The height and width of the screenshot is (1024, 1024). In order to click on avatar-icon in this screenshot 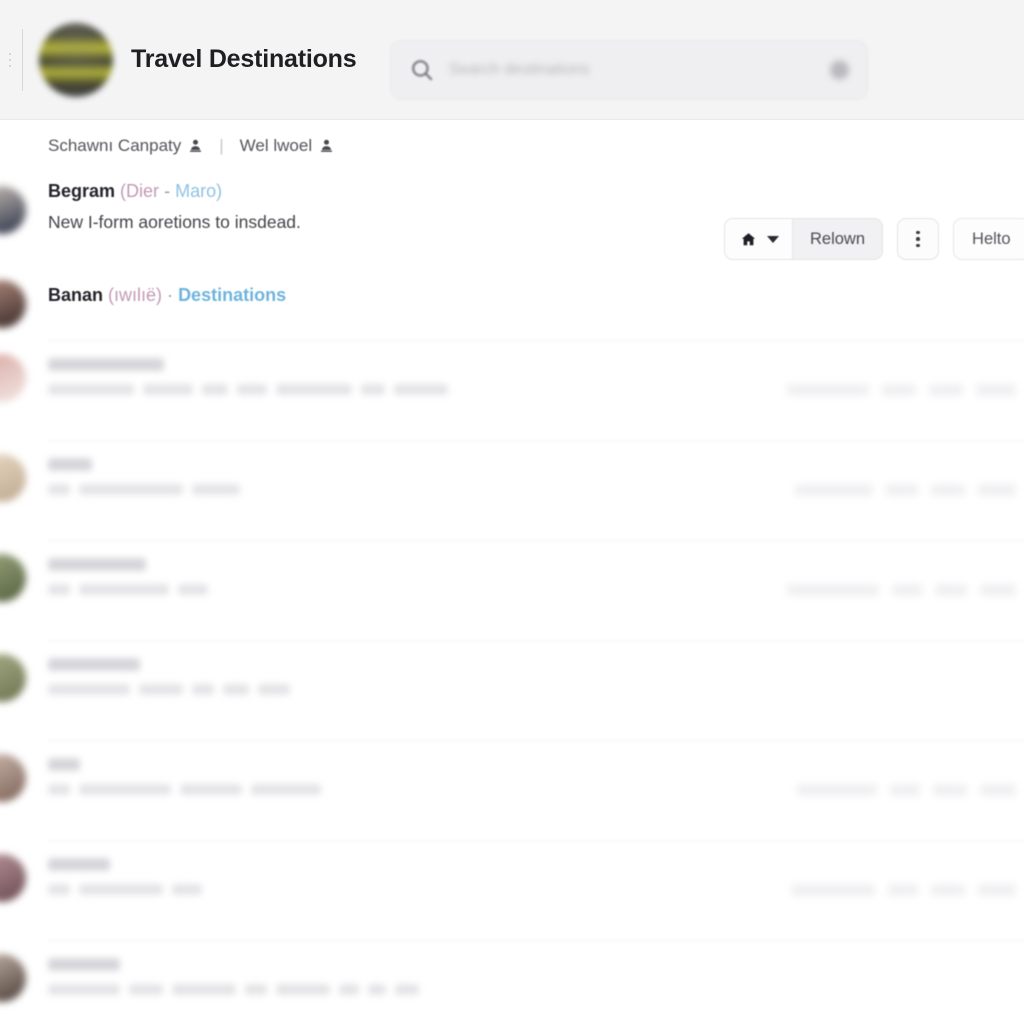, I will do `click(839, 70)`.